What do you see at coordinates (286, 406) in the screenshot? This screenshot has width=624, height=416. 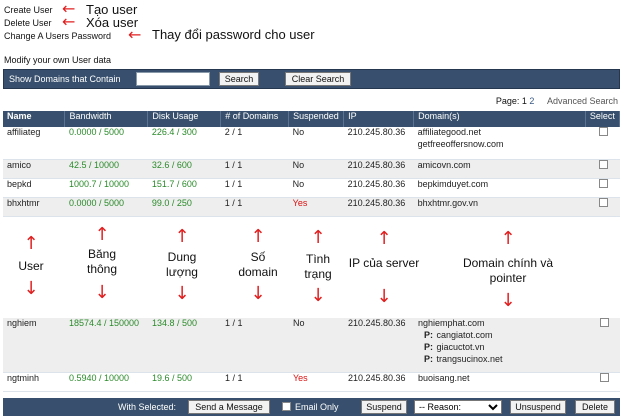 I see `email-only-checkbox` at bounding box center [286, 406].